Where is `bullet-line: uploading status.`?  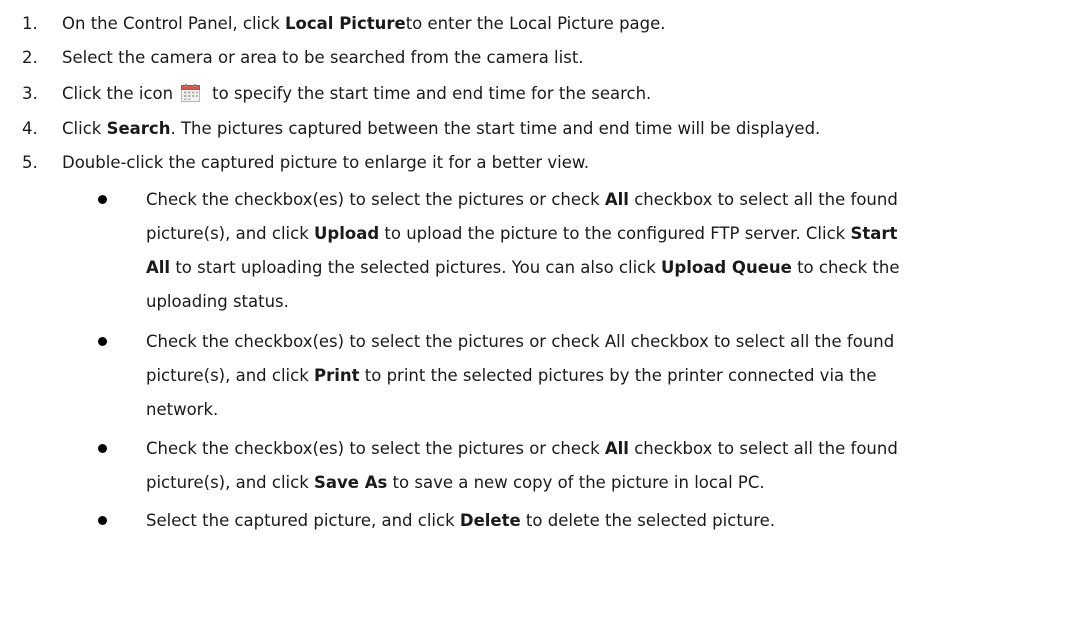
bullet-line: uploading status. is located at coordinates (217, 301).